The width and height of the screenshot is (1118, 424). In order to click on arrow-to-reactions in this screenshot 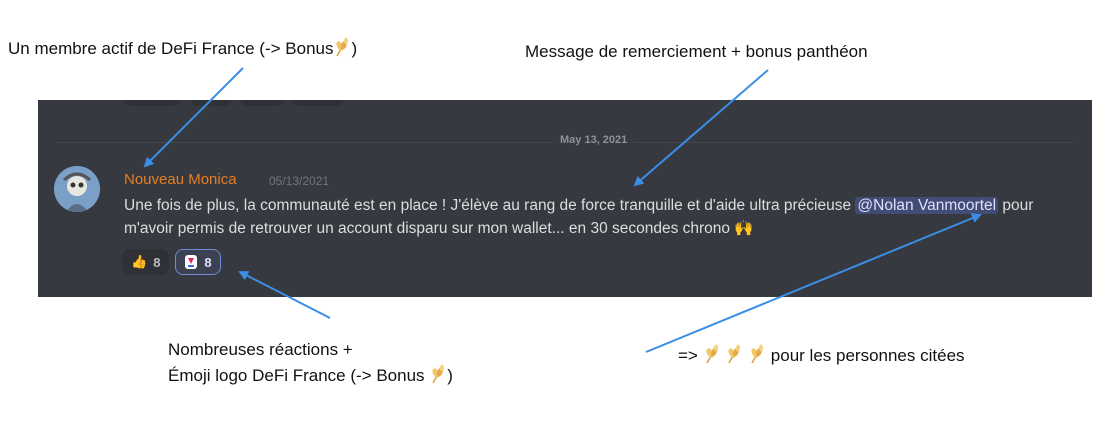, I will do `click(284, 295)`.